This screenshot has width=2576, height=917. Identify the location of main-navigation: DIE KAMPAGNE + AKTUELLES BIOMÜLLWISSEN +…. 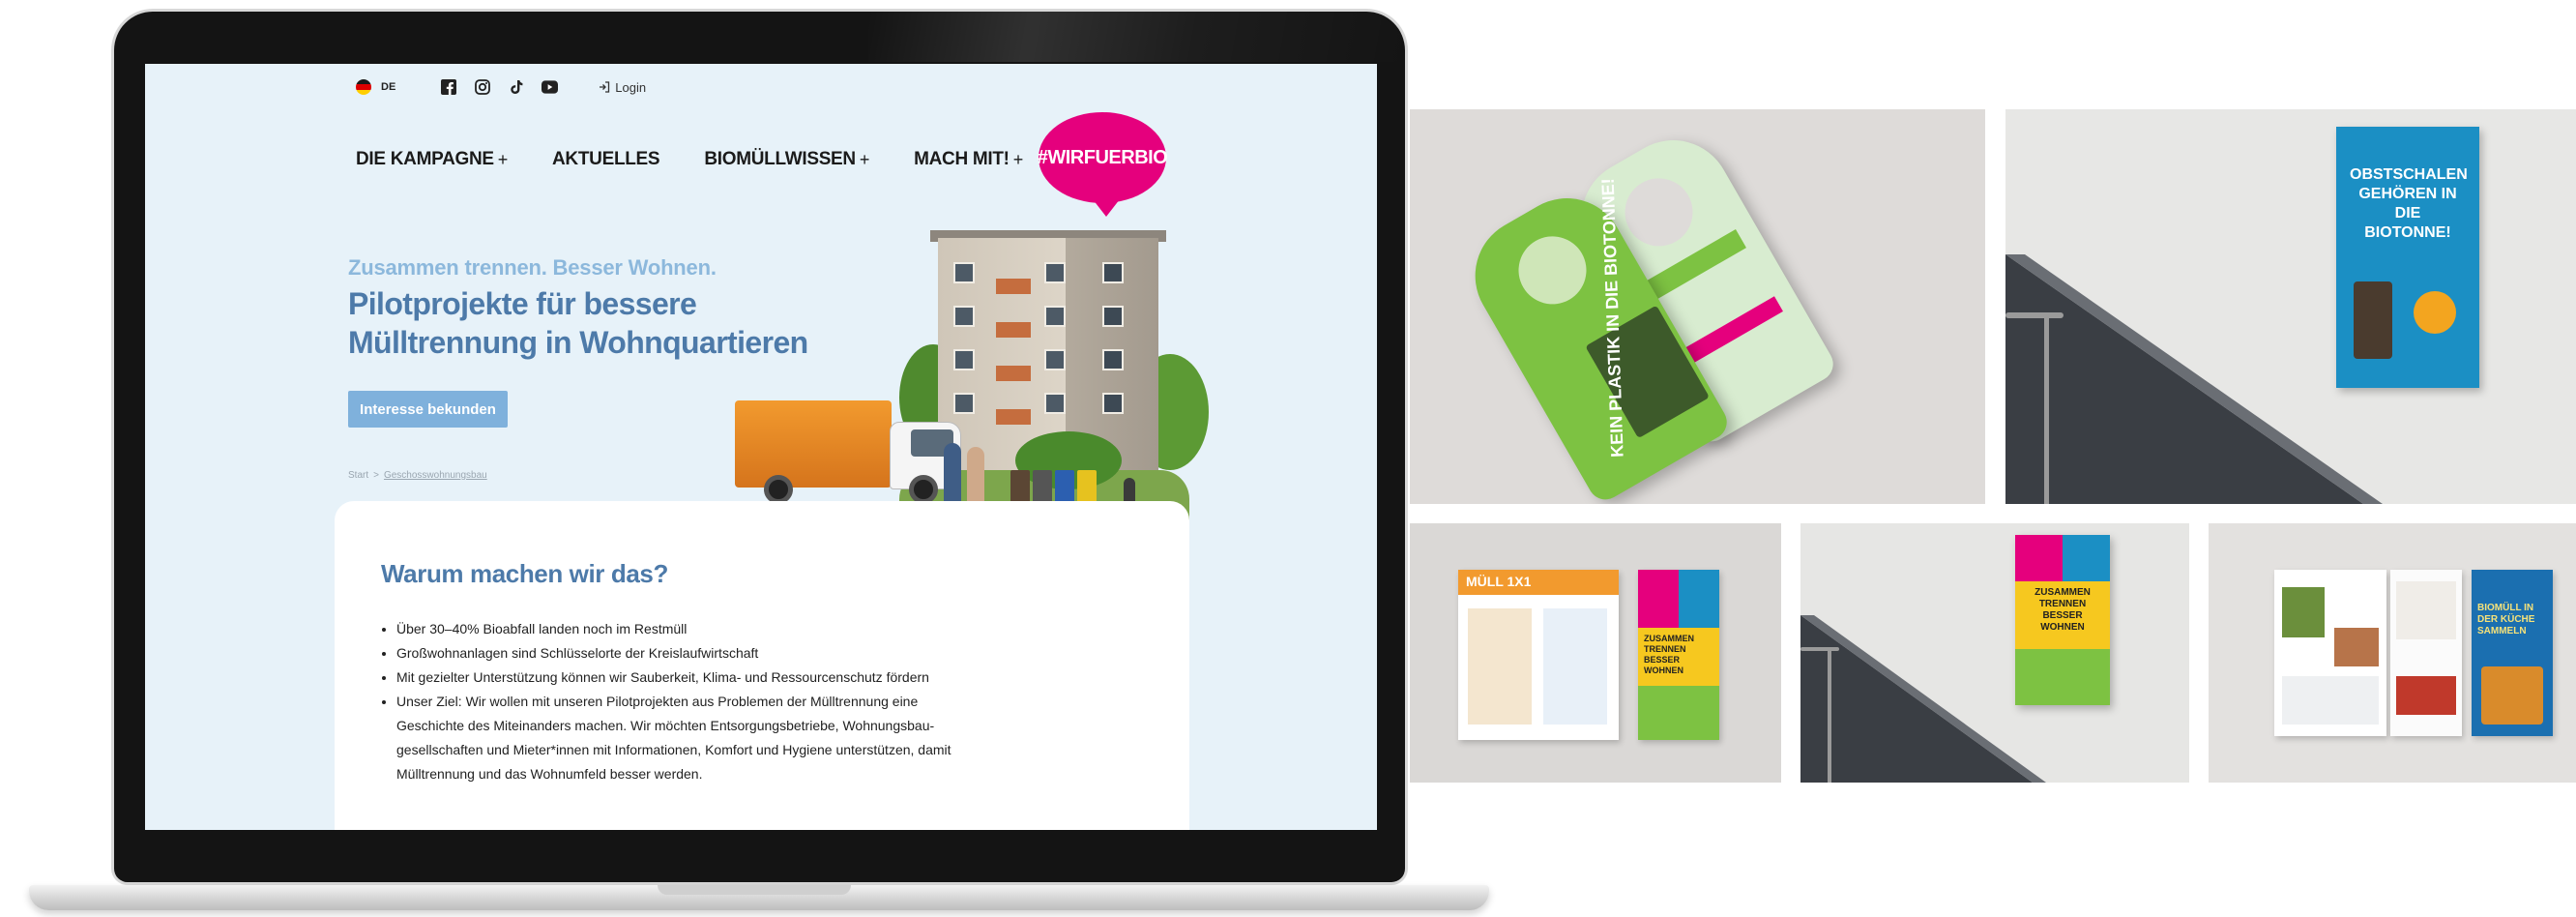
(689, 159).